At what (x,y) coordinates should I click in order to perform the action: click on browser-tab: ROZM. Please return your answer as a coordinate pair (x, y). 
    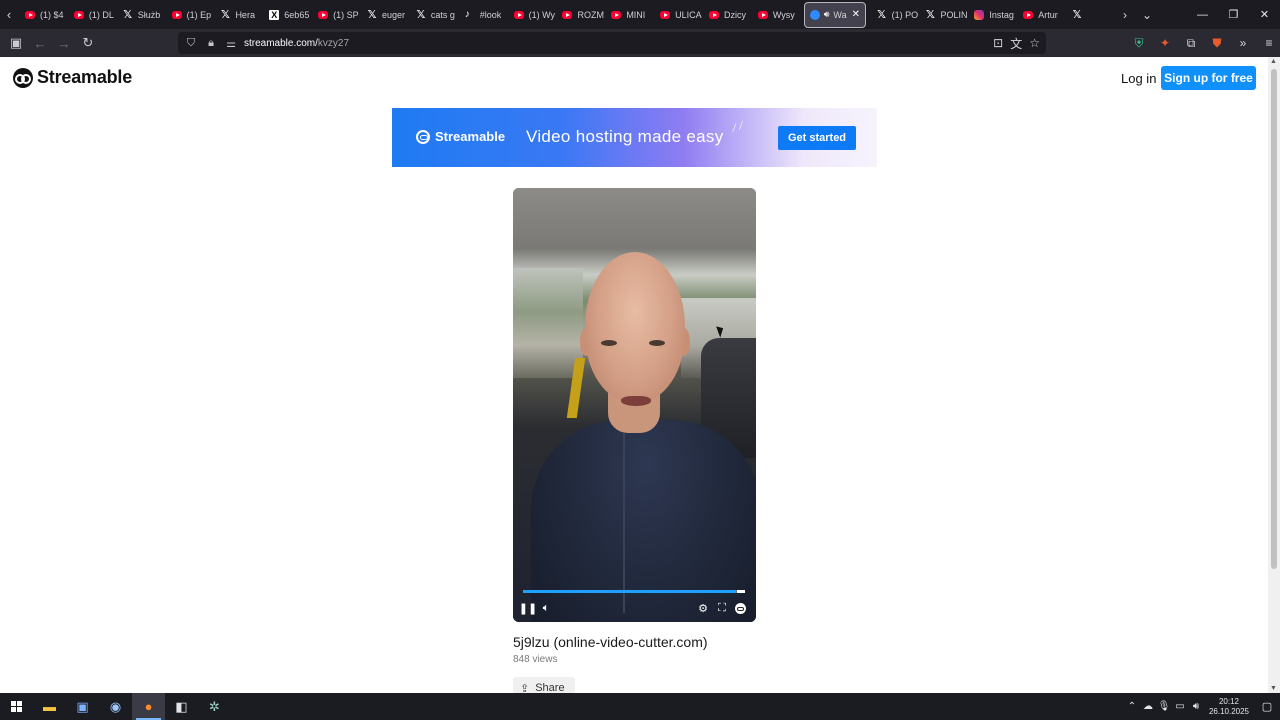
    Looking at the image, I should click on (579, 14).